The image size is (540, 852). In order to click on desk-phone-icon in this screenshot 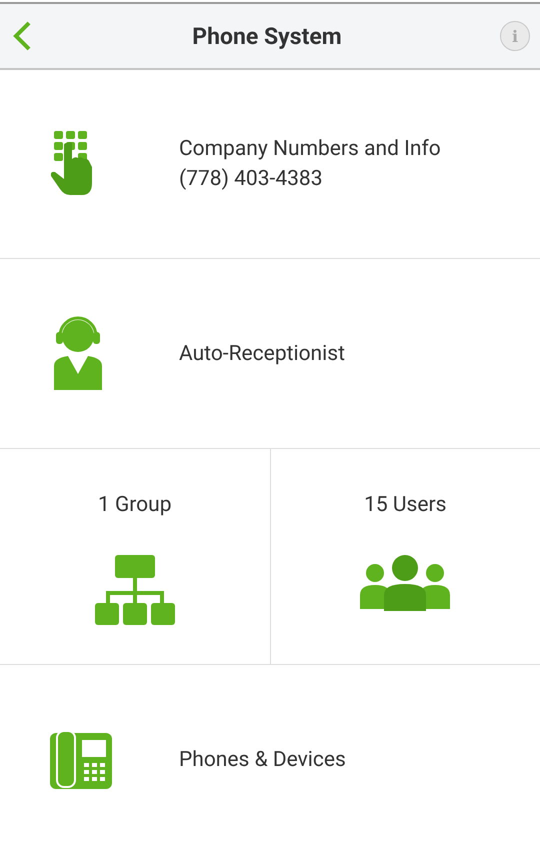, I will do `click(81, 759)`.